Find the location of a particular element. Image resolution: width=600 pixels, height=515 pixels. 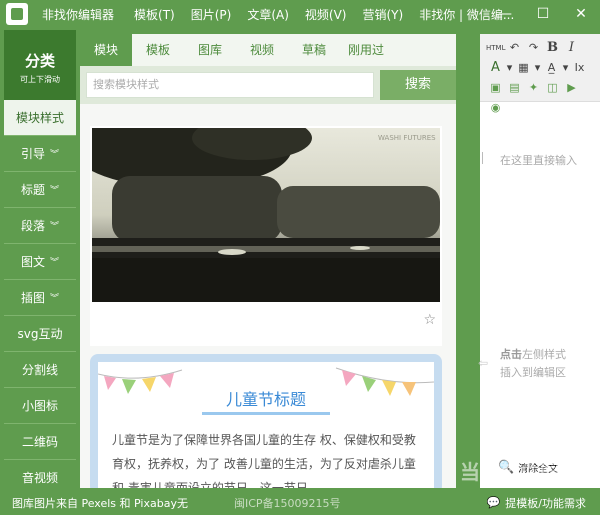

insert-image-icon: ▣ is located at coordinates (495, 88).